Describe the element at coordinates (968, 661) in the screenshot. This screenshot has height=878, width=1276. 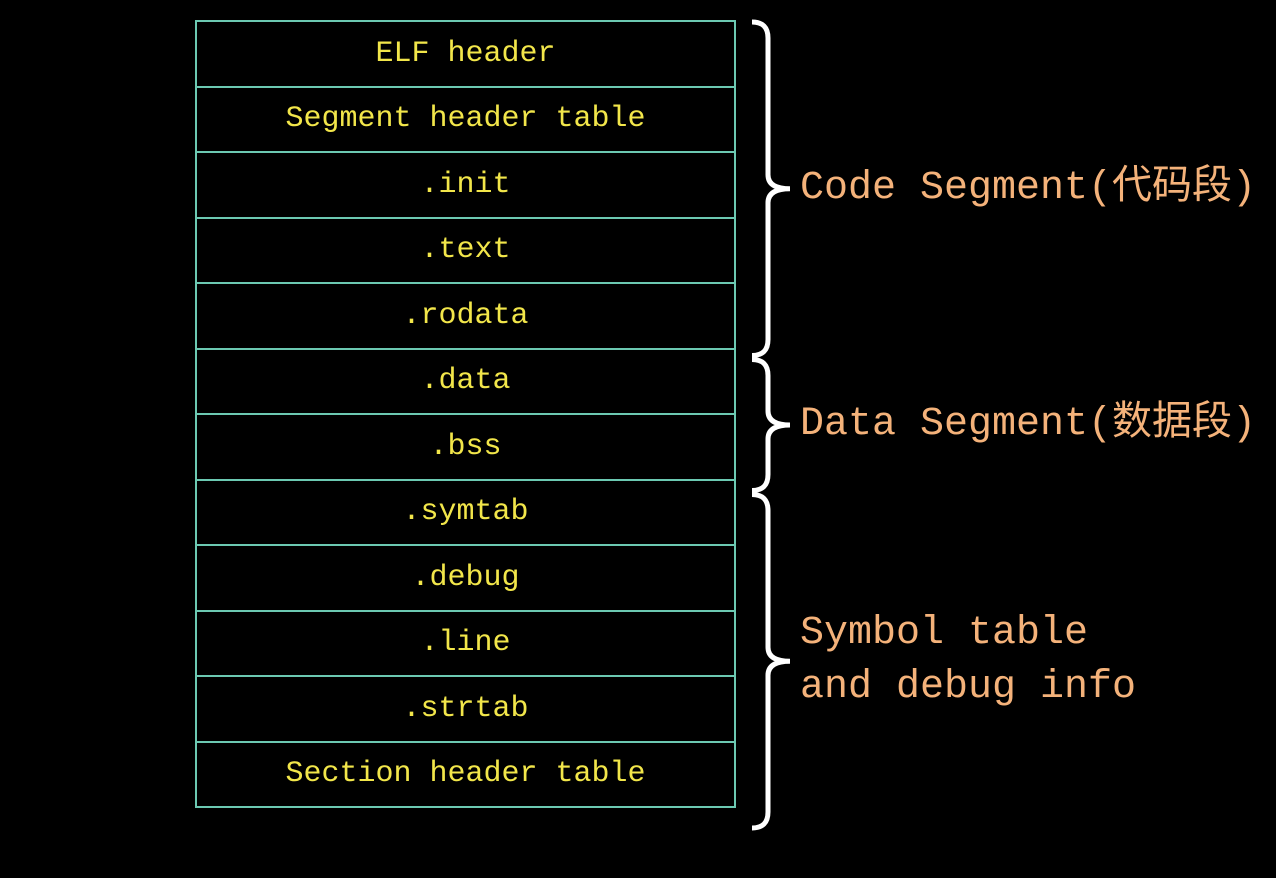
I see `group-label-2: Symbol table and debug info` at that location.